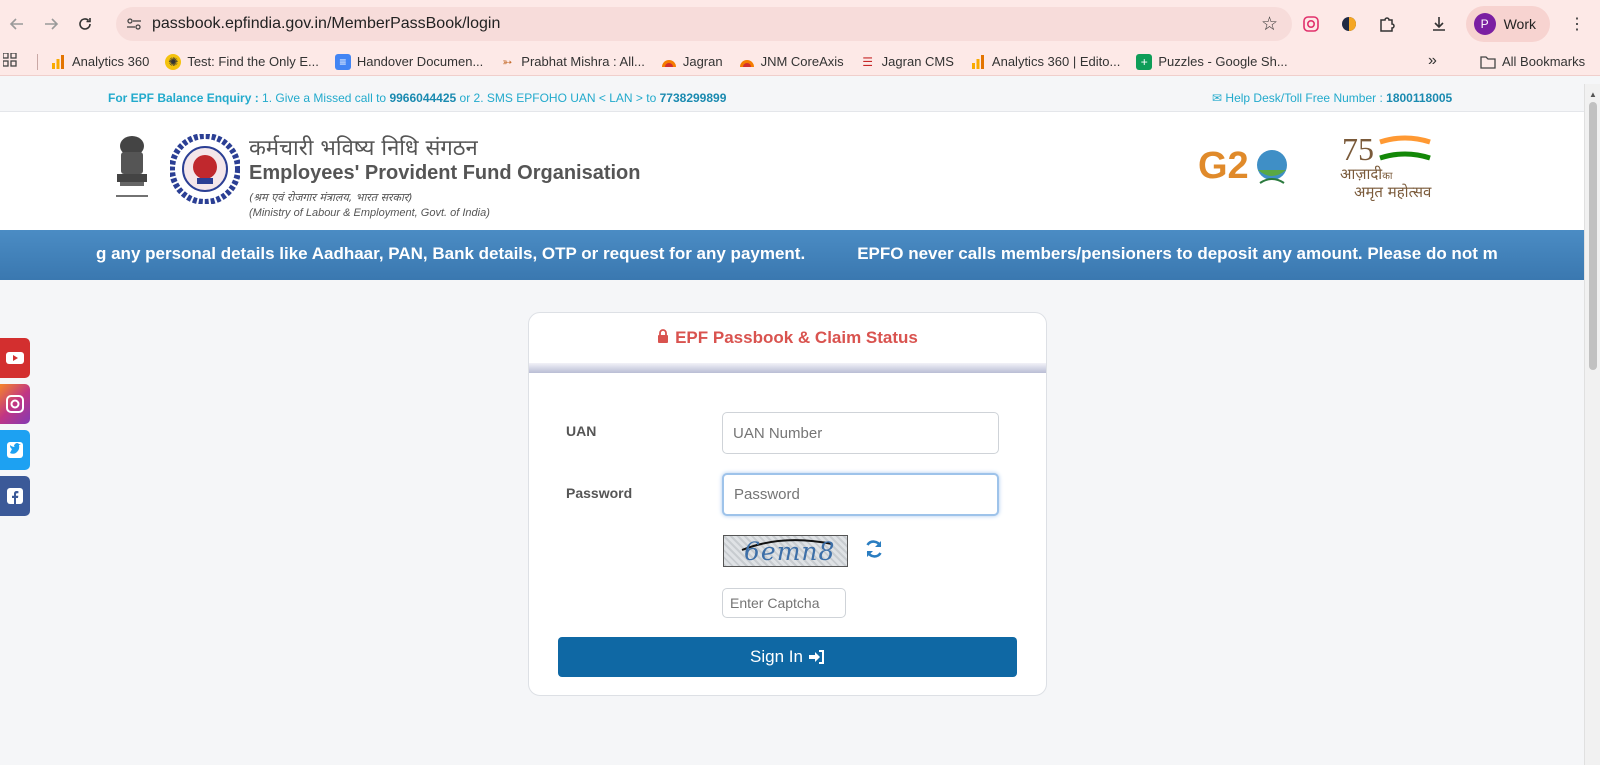 This screenshot has width=1600, height=765. I want to click on youtube-icon, so click(15, 358).